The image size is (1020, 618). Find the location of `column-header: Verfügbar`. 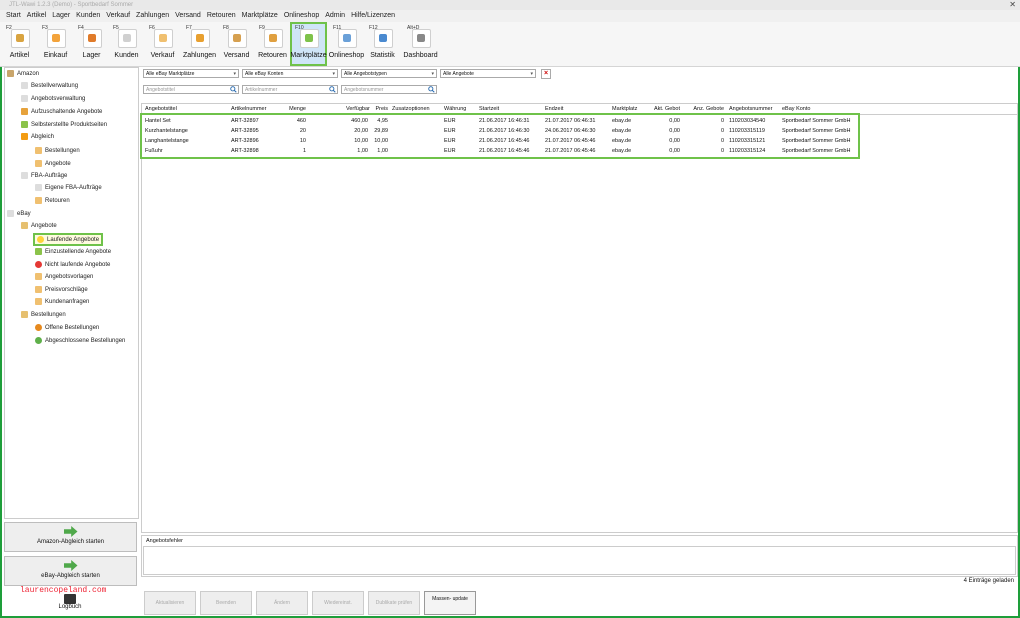

column-header: Verfügbar is located at coordinates (358, 109).